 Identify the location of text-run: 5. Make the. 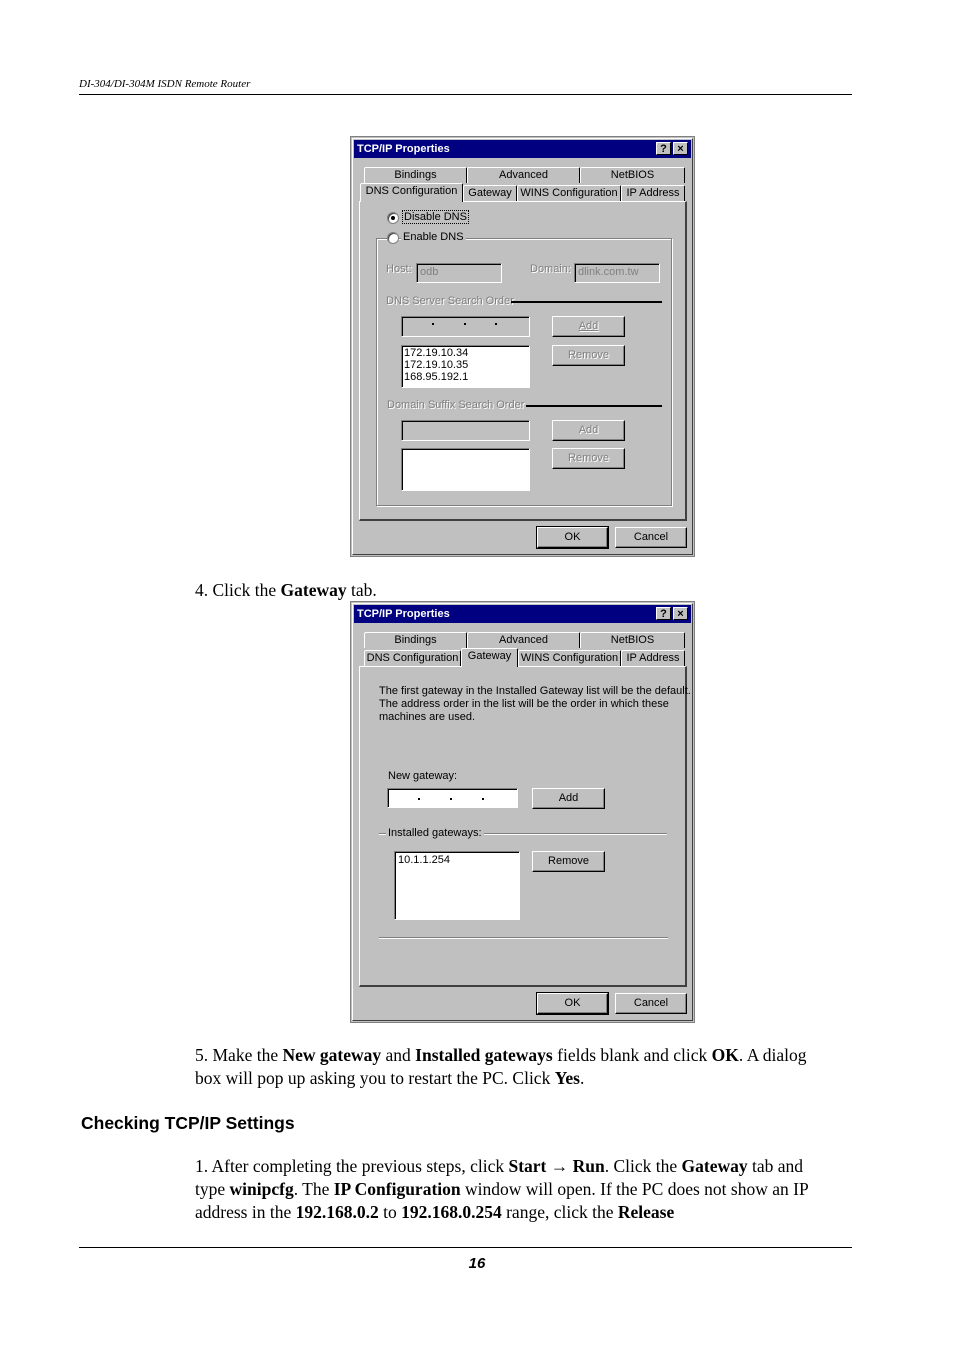
(239, 1055).